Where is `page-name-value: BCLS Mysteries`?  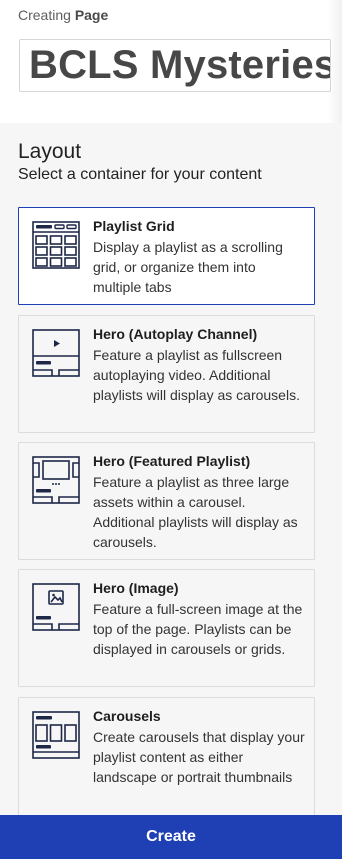 page-name-value: BCLS Mysteries is located at coordinates (180, 65).